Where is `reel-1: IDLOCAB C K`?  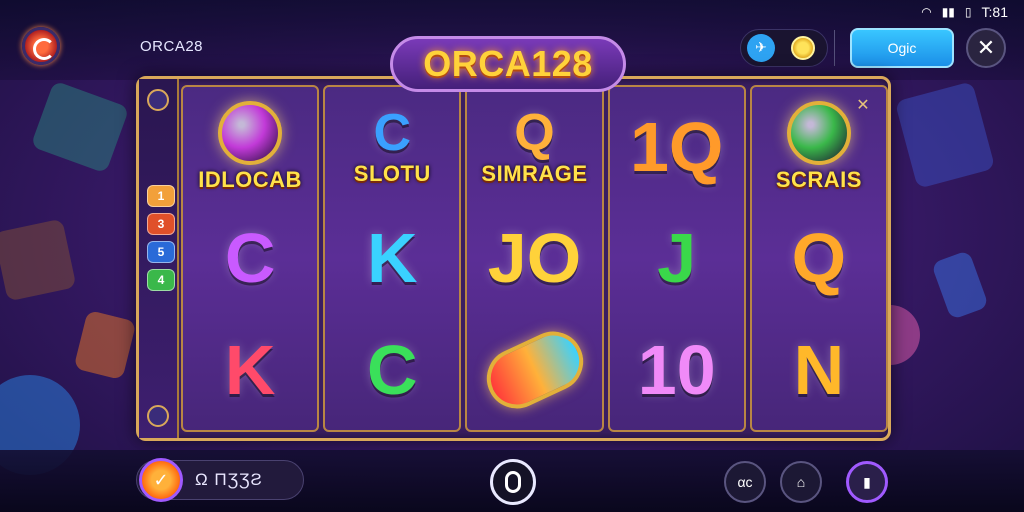 reel-1: IDLOCAB C K is located at coordinates (250, 258).